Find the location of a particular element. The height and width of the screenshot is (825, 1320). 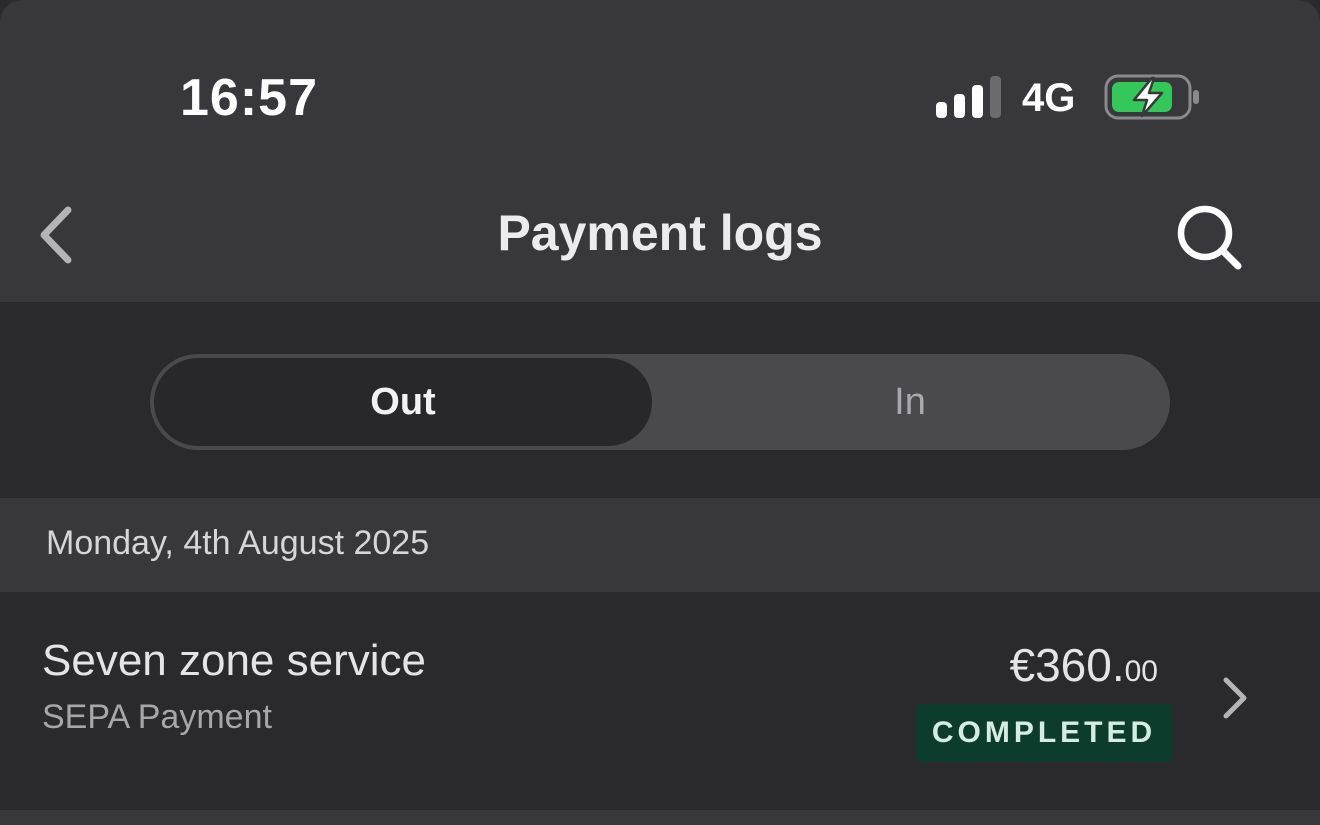

segment-out: Out is located at coordinates (403, 402).